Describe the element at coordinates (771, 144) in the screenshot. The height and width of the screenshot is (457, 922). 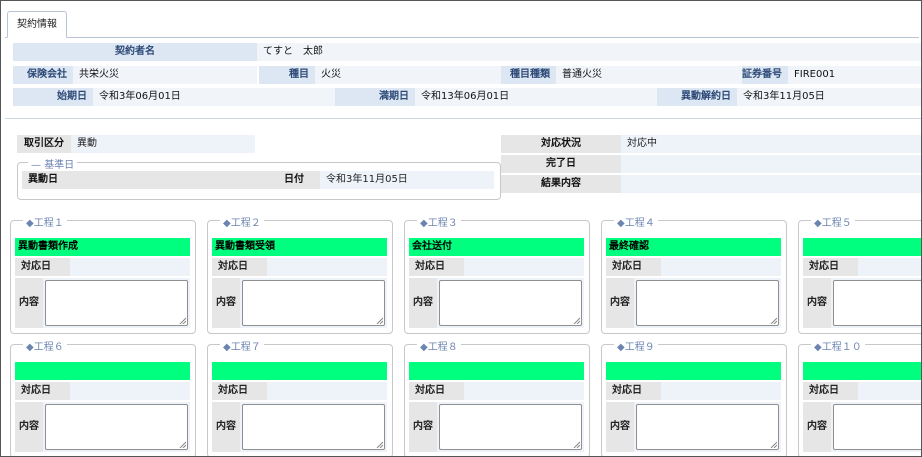
I see `status-value: 対応中` at that location.